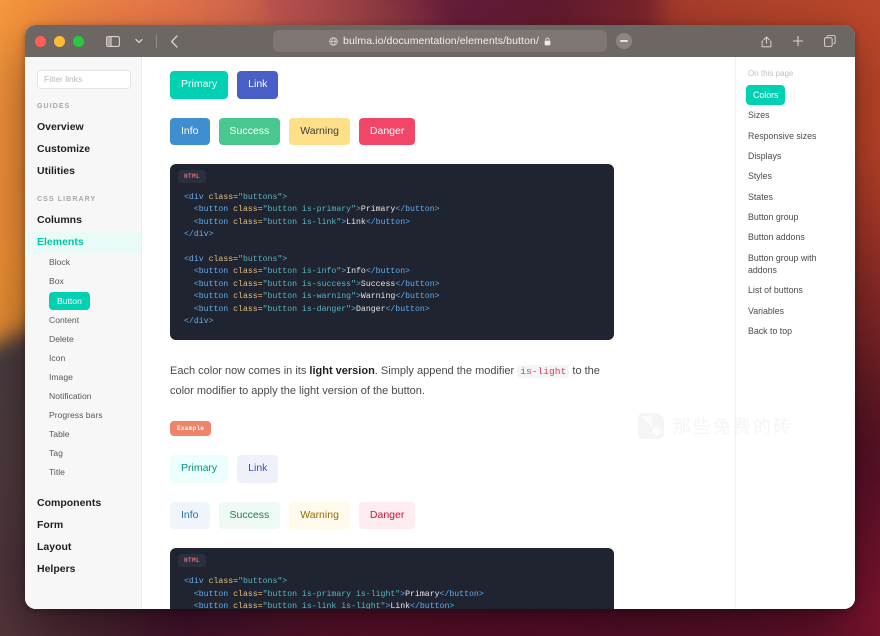  I want to click on toc-item-list-of-buttons: List of buttons, so click(794, 290).